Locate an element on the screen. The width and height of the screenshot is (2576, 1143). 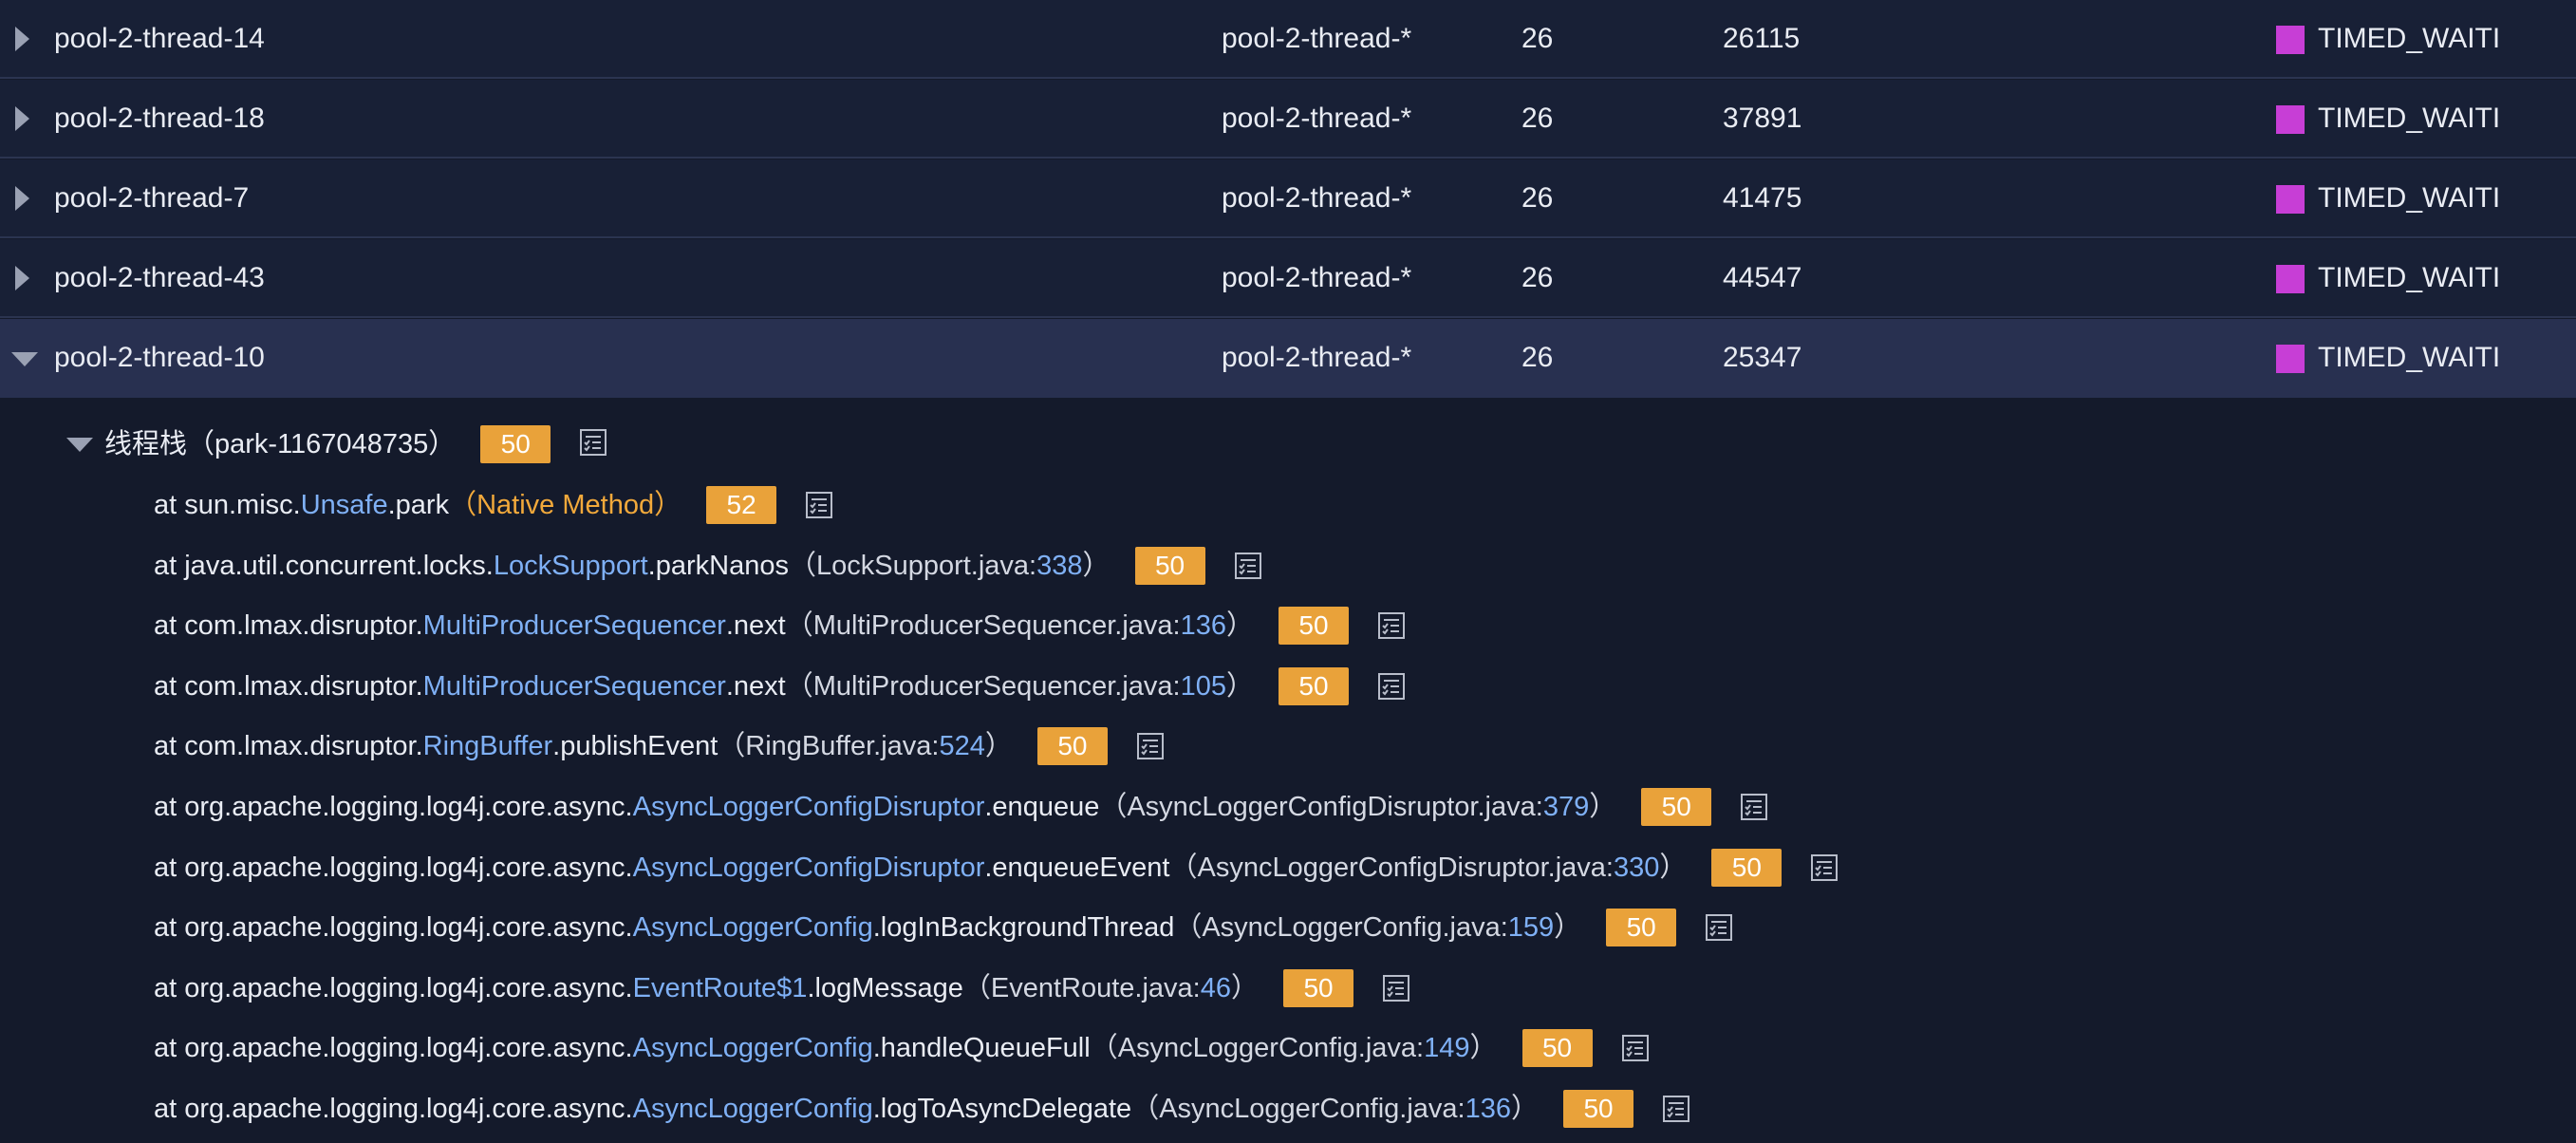
frame-line-number: 330 is located at coordinates (1636, 867).